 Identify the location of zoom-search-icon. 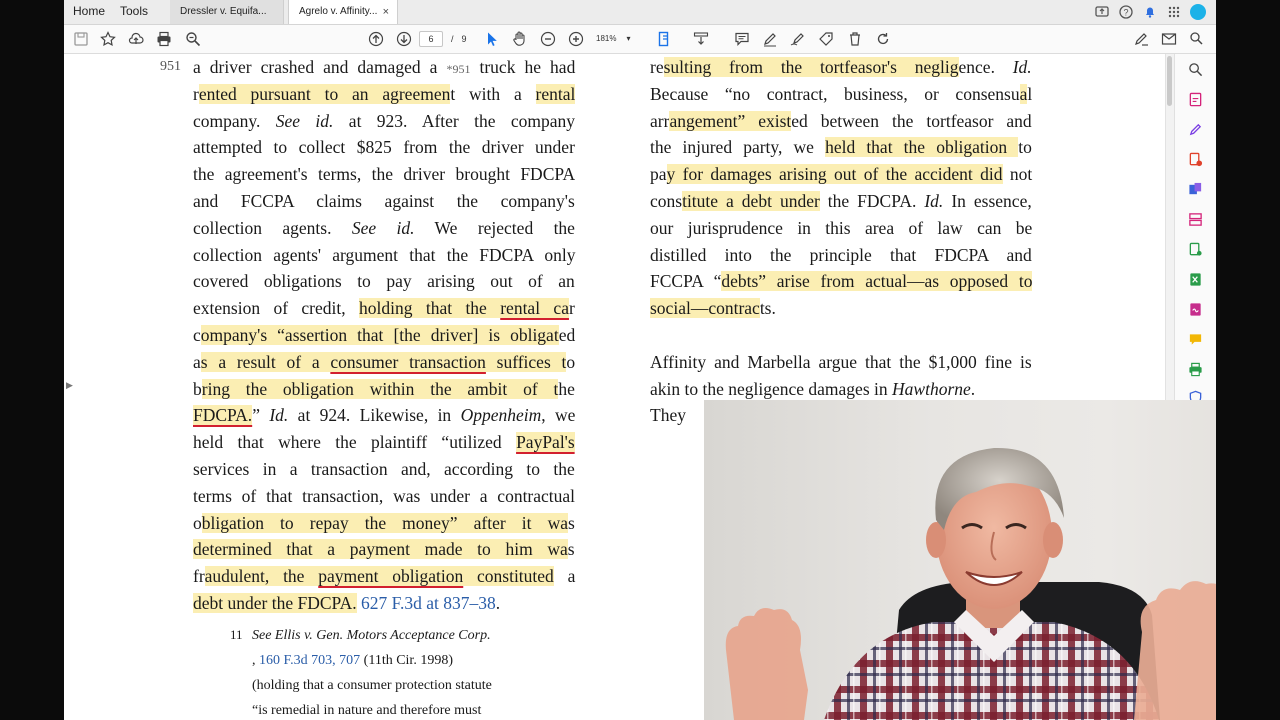
(1195, 69).